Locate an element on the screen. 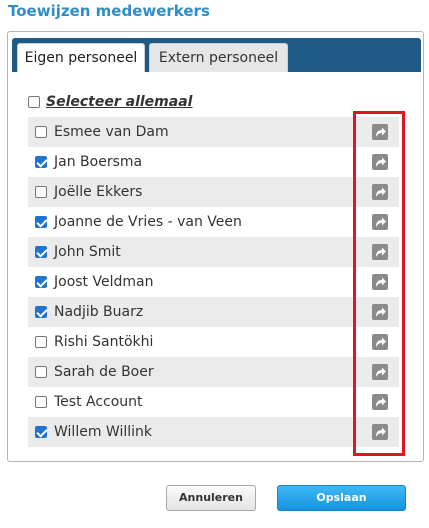 This screenshot has width=429, height=528. employee-row: Joost Veldman is located at coordinates (213, 282).